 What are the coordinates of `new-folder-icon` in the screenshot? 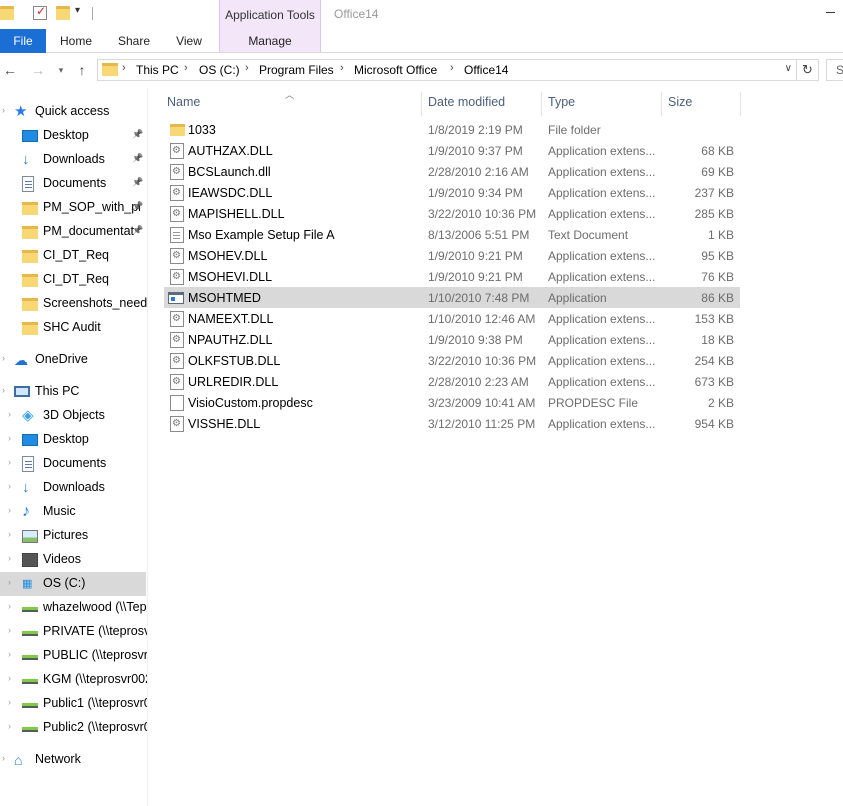 It's located at (63, 13).